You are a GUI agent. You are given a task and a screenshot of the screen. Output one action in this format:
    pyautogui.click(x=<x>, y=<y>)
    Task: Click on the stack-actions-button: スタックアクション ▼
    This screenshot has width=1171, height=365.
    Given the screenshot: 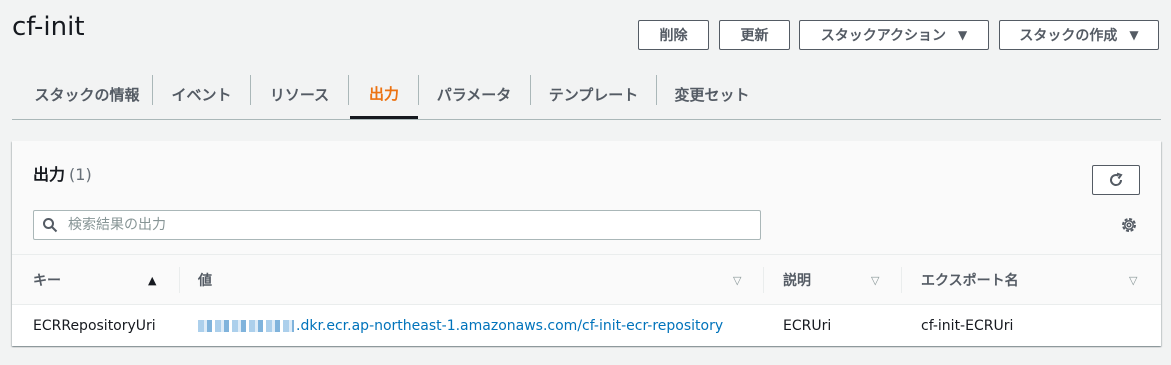 What is the action you would take?
    pyautogui.click(x=894, y=35)
    